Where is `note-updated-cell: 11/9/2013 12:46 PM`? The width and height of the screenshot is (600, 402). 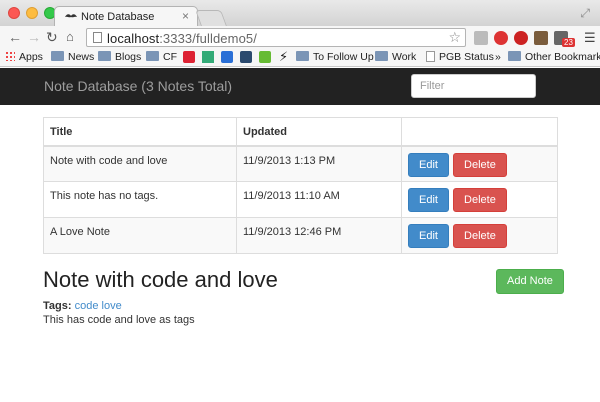
note-updated-cell: 11/9/2013 12:46 PM is located at coordinates (319, 235).